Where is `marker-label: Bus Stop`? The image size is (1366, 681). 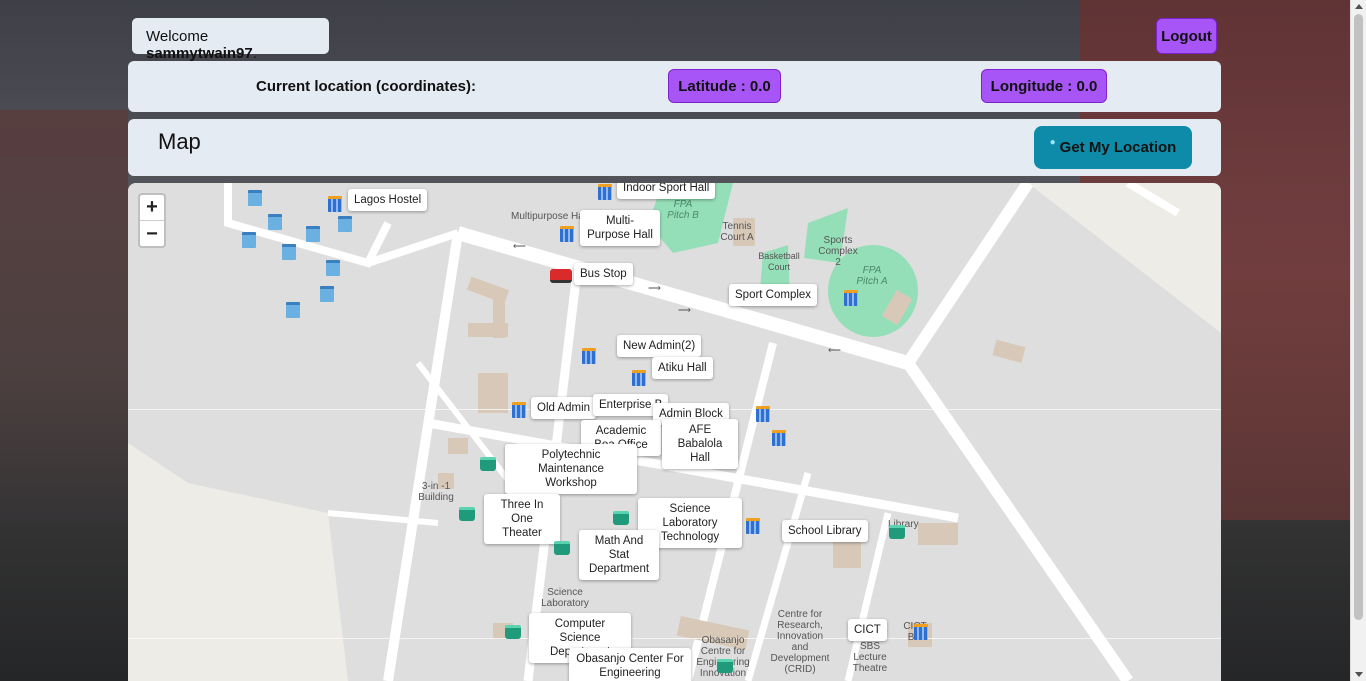
marker-label: Bus Stop is located at coordinates (603, 274).